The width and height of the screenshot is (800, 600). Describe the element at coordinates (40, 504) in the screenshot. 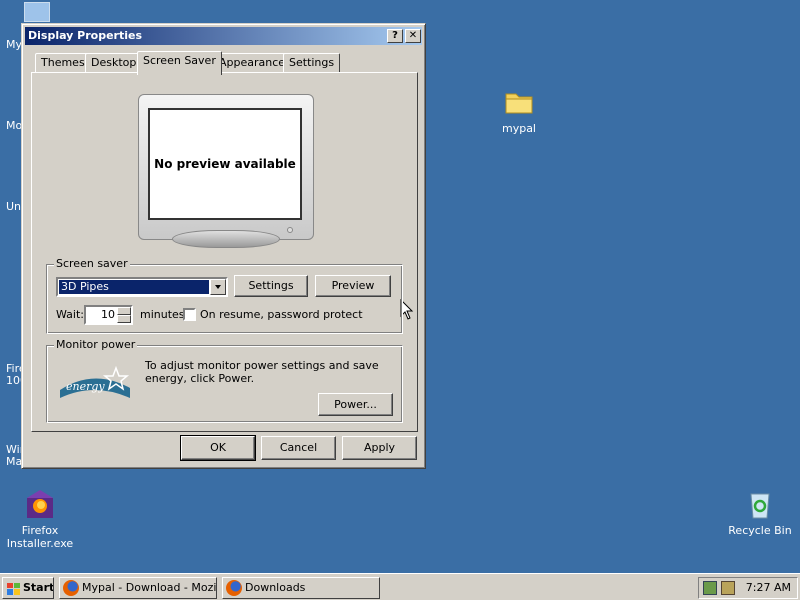

I see `firefox-installer-icon` at that location.